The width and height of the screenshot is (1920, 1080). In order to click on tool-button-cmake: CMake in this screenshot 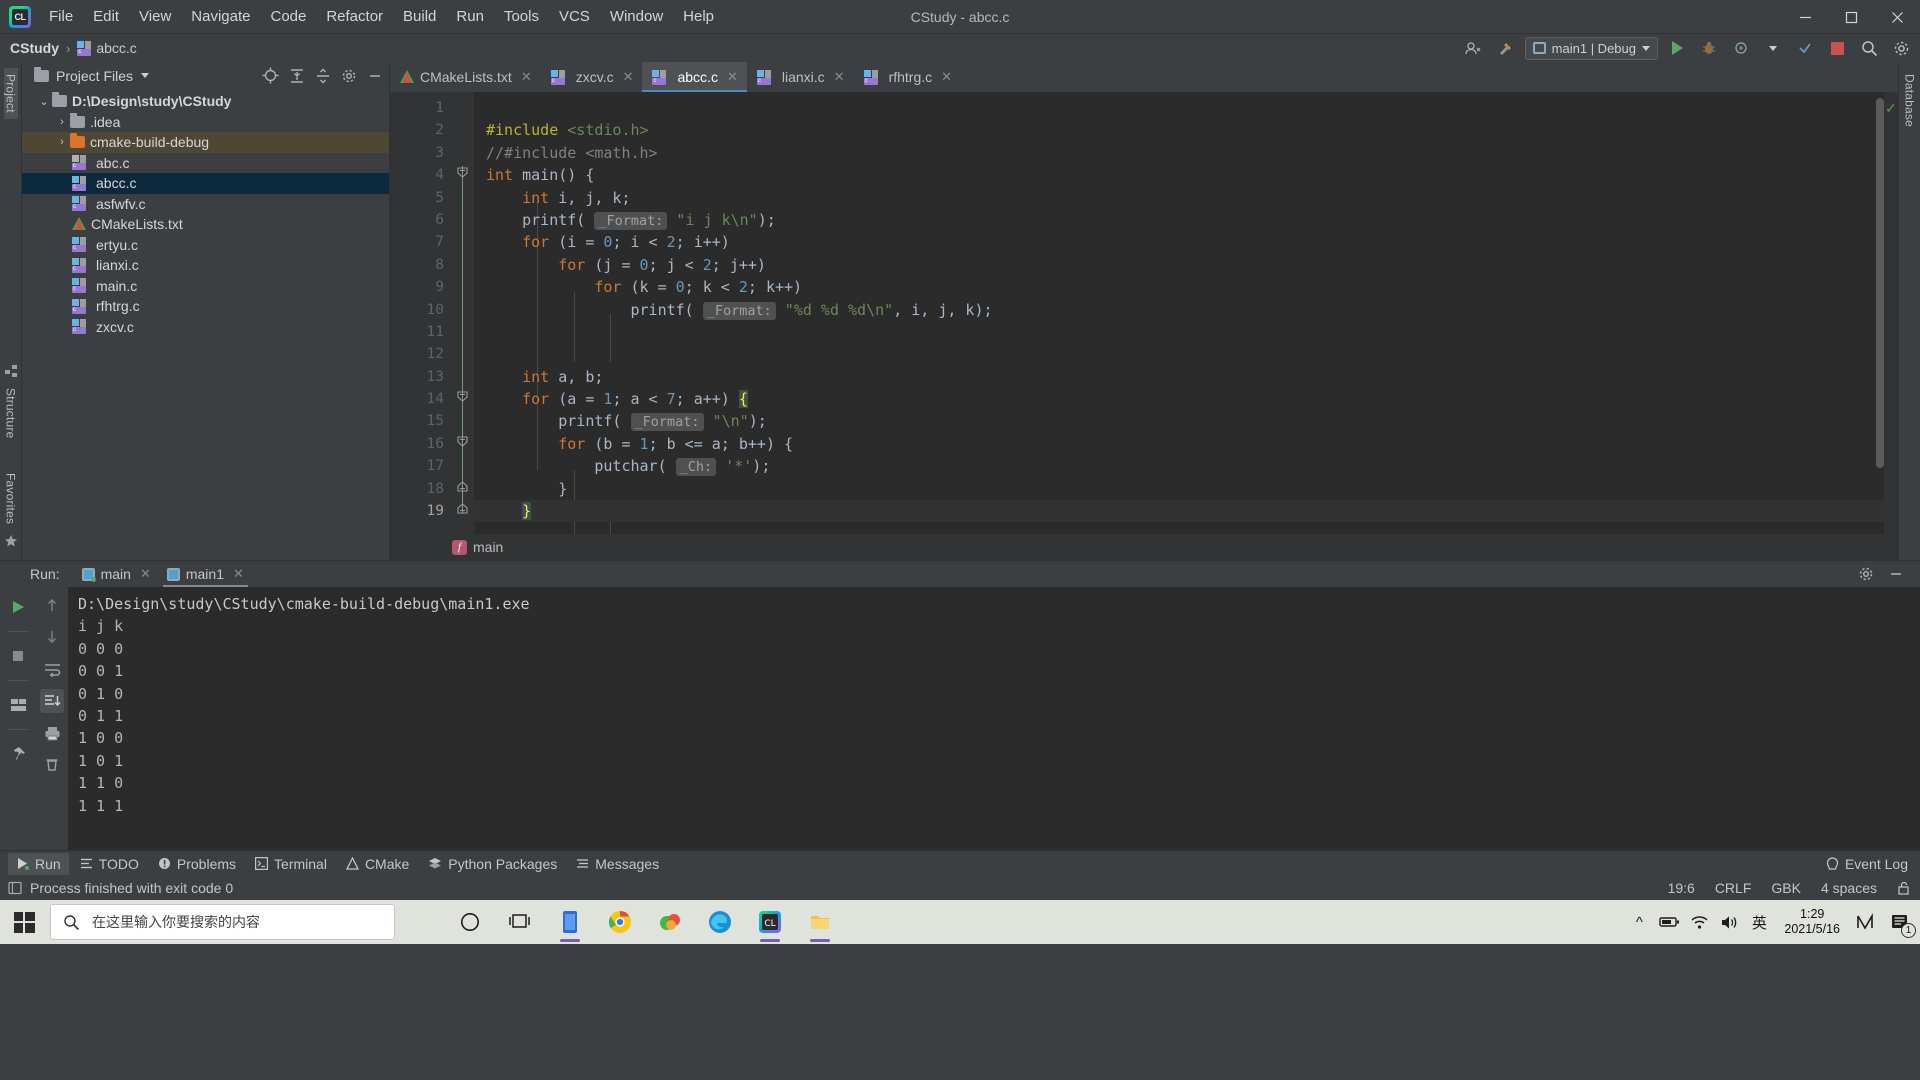, I will do `click(377, 864)`.